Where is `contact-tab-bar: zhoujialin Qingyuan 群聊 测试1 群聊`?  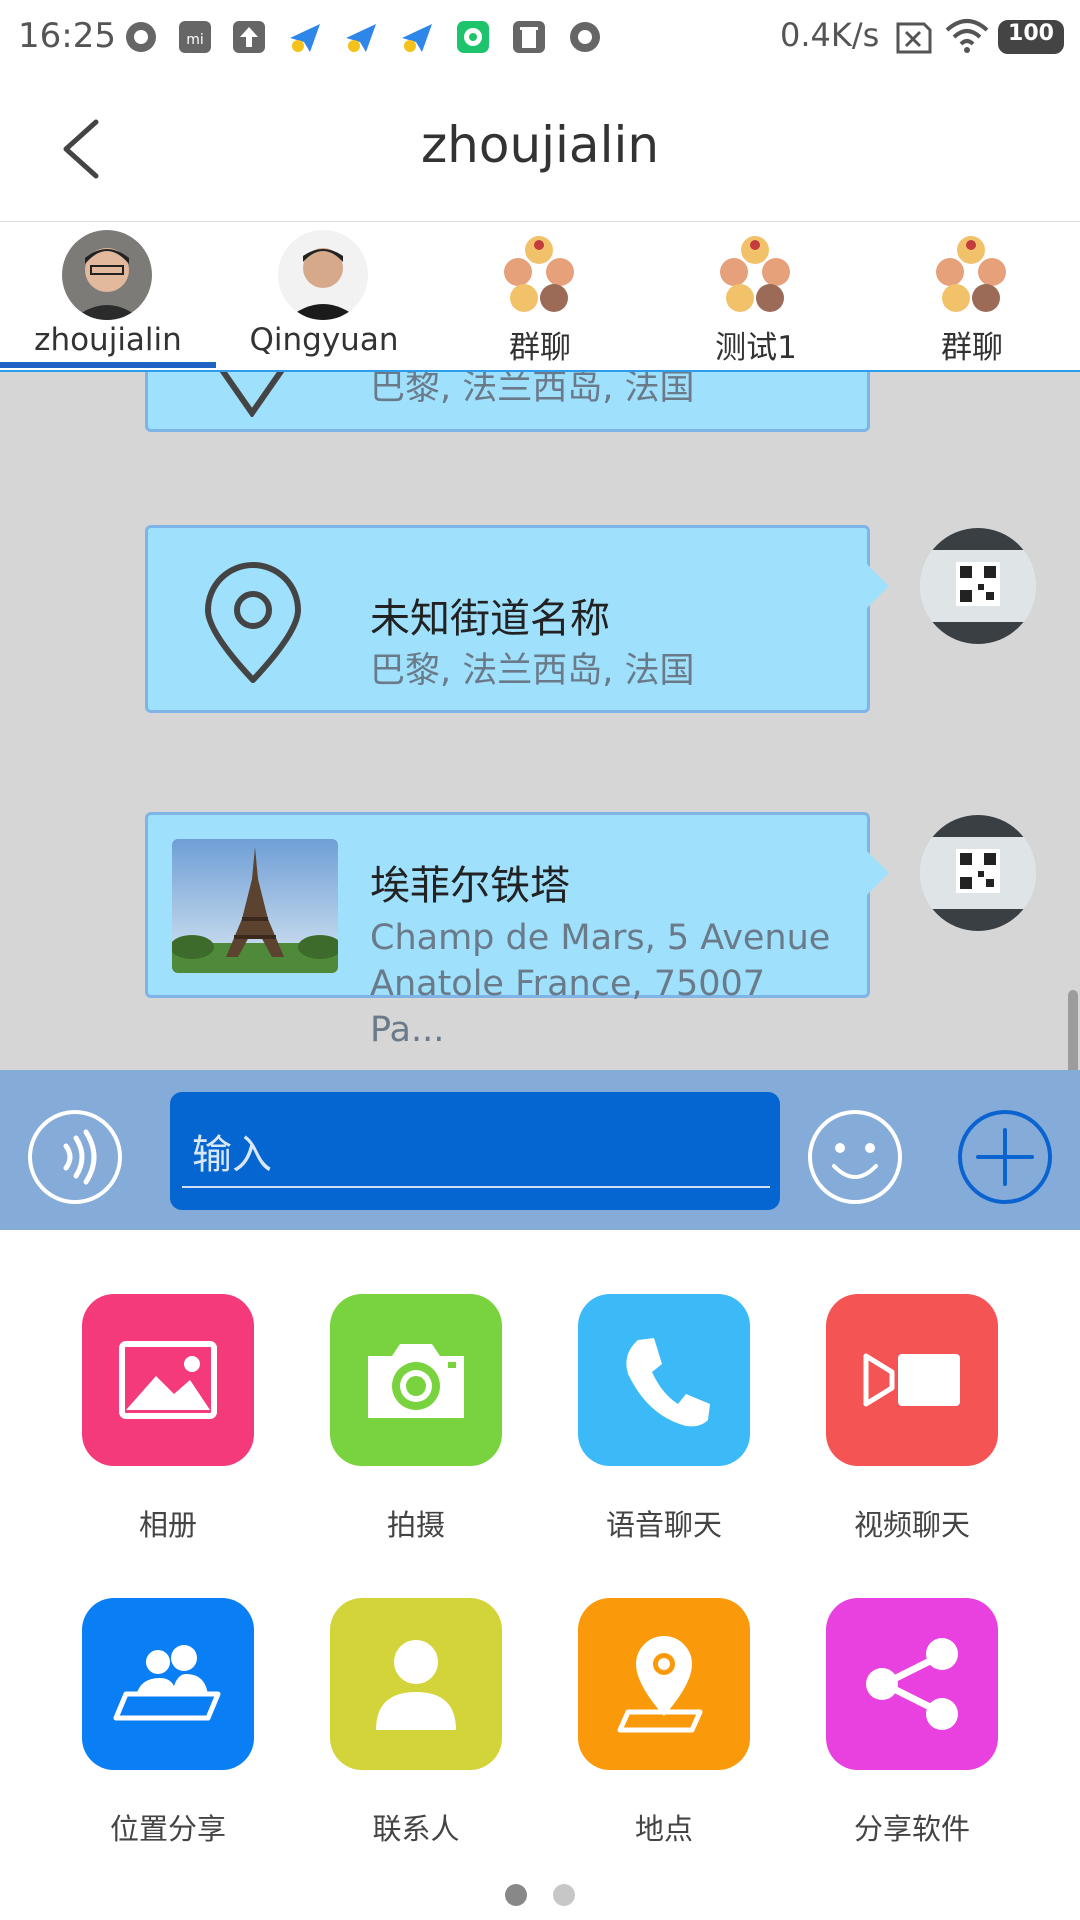 contact-tab-bar: zhoujialin Qingyuan 群聊 测试1 群聊 is located at coordinates (540, 297).